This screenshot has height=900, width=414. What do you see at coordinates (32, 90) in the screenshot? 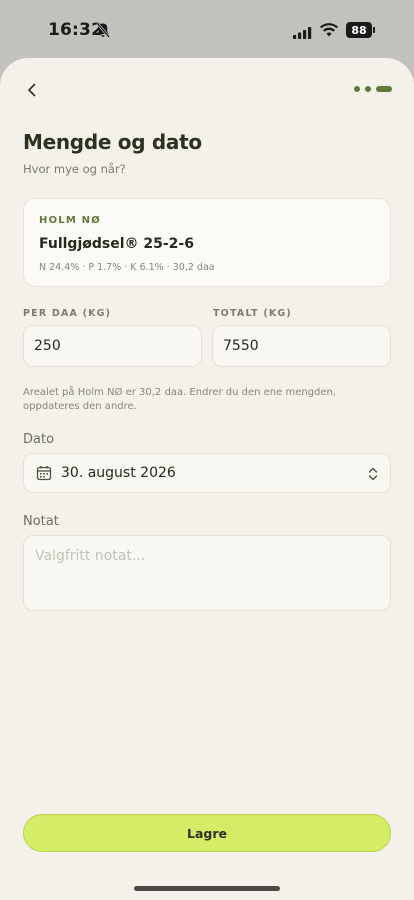
I see `back-chevron-icon` at bounding box center [32, 90].